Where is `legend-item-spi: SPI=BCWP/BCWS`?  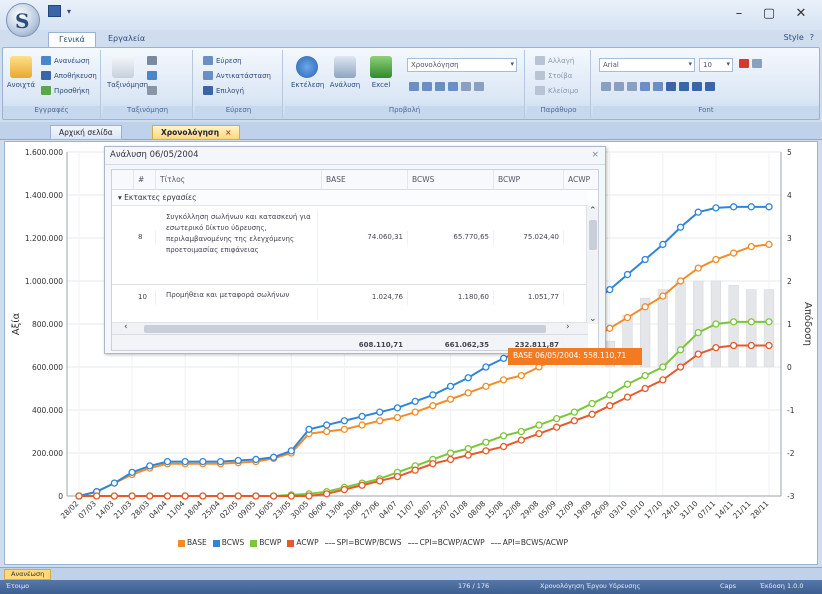
legend-item-spi: SPI=BCWP/BCWS is located at coordinates (363, 542).